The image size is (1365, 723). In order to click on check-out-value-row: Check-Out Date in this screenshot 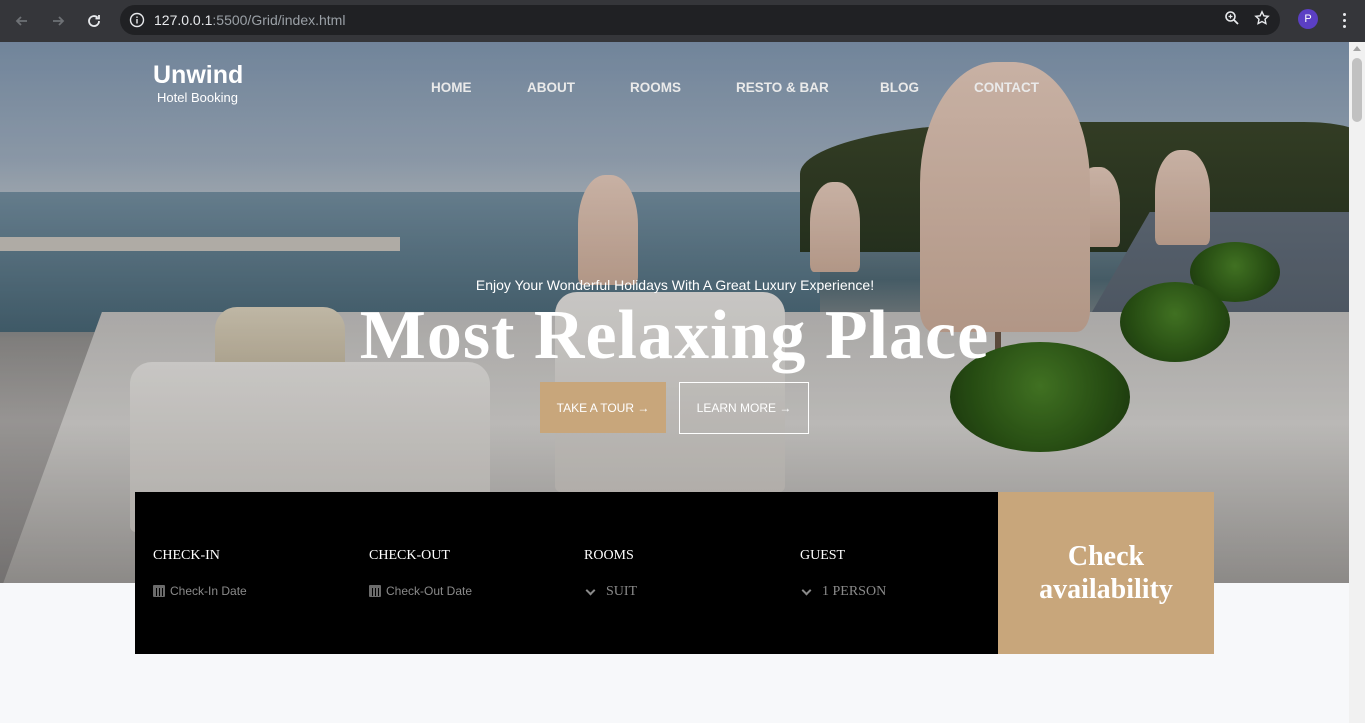, I will do `click(420, 591)`.